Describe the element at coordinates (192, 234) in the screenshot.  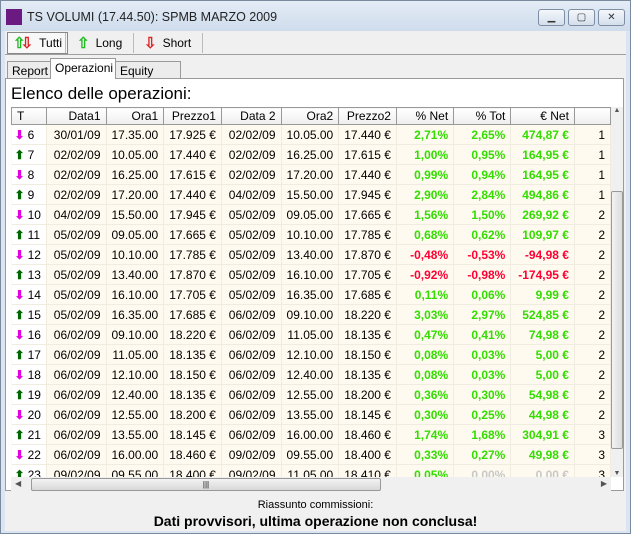
I see `cell-p1: 17.665 €` at that location.